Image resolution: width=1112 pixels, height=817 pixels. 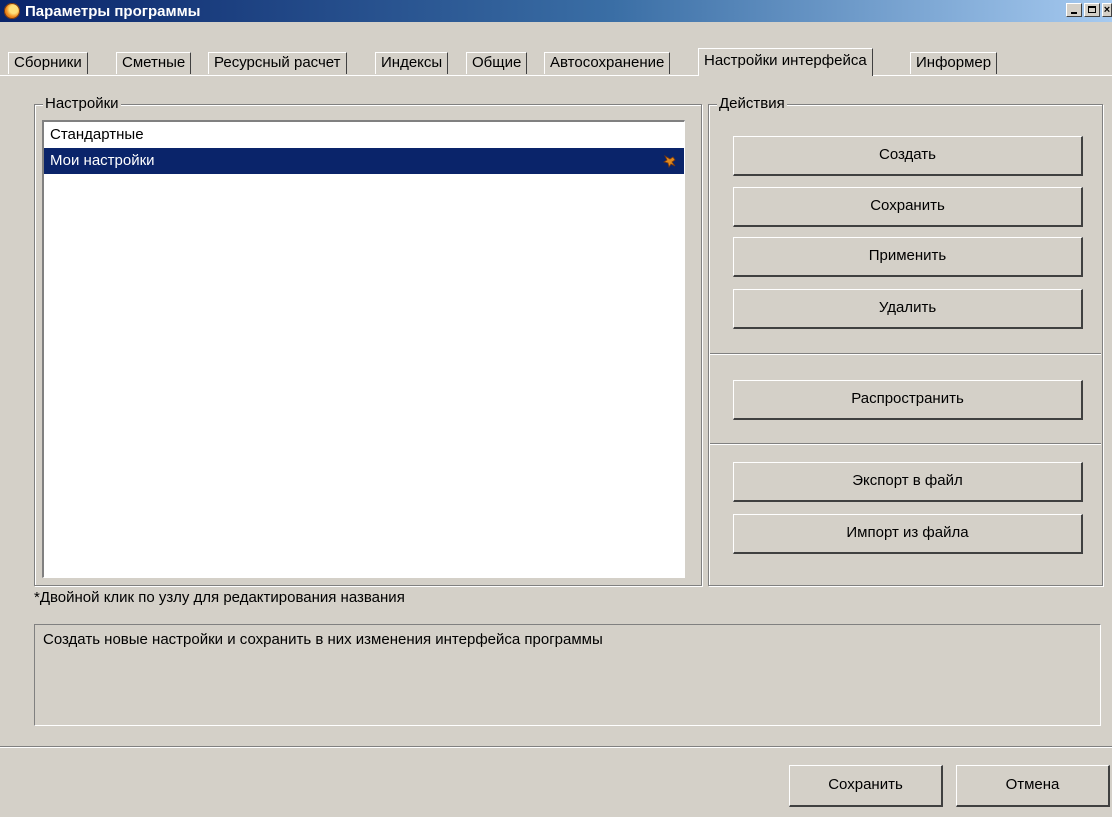 What do you see at coordinates (154, 63) in the screenshot?
I see `tab-estimates: Сметные` at bounding box center [154, 63].